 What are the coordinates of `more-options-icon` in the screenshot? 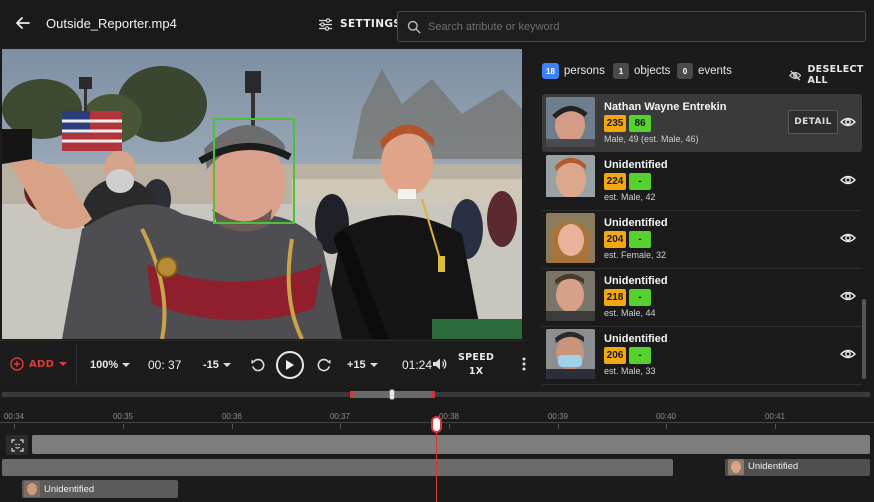 It's located at (524, 364).